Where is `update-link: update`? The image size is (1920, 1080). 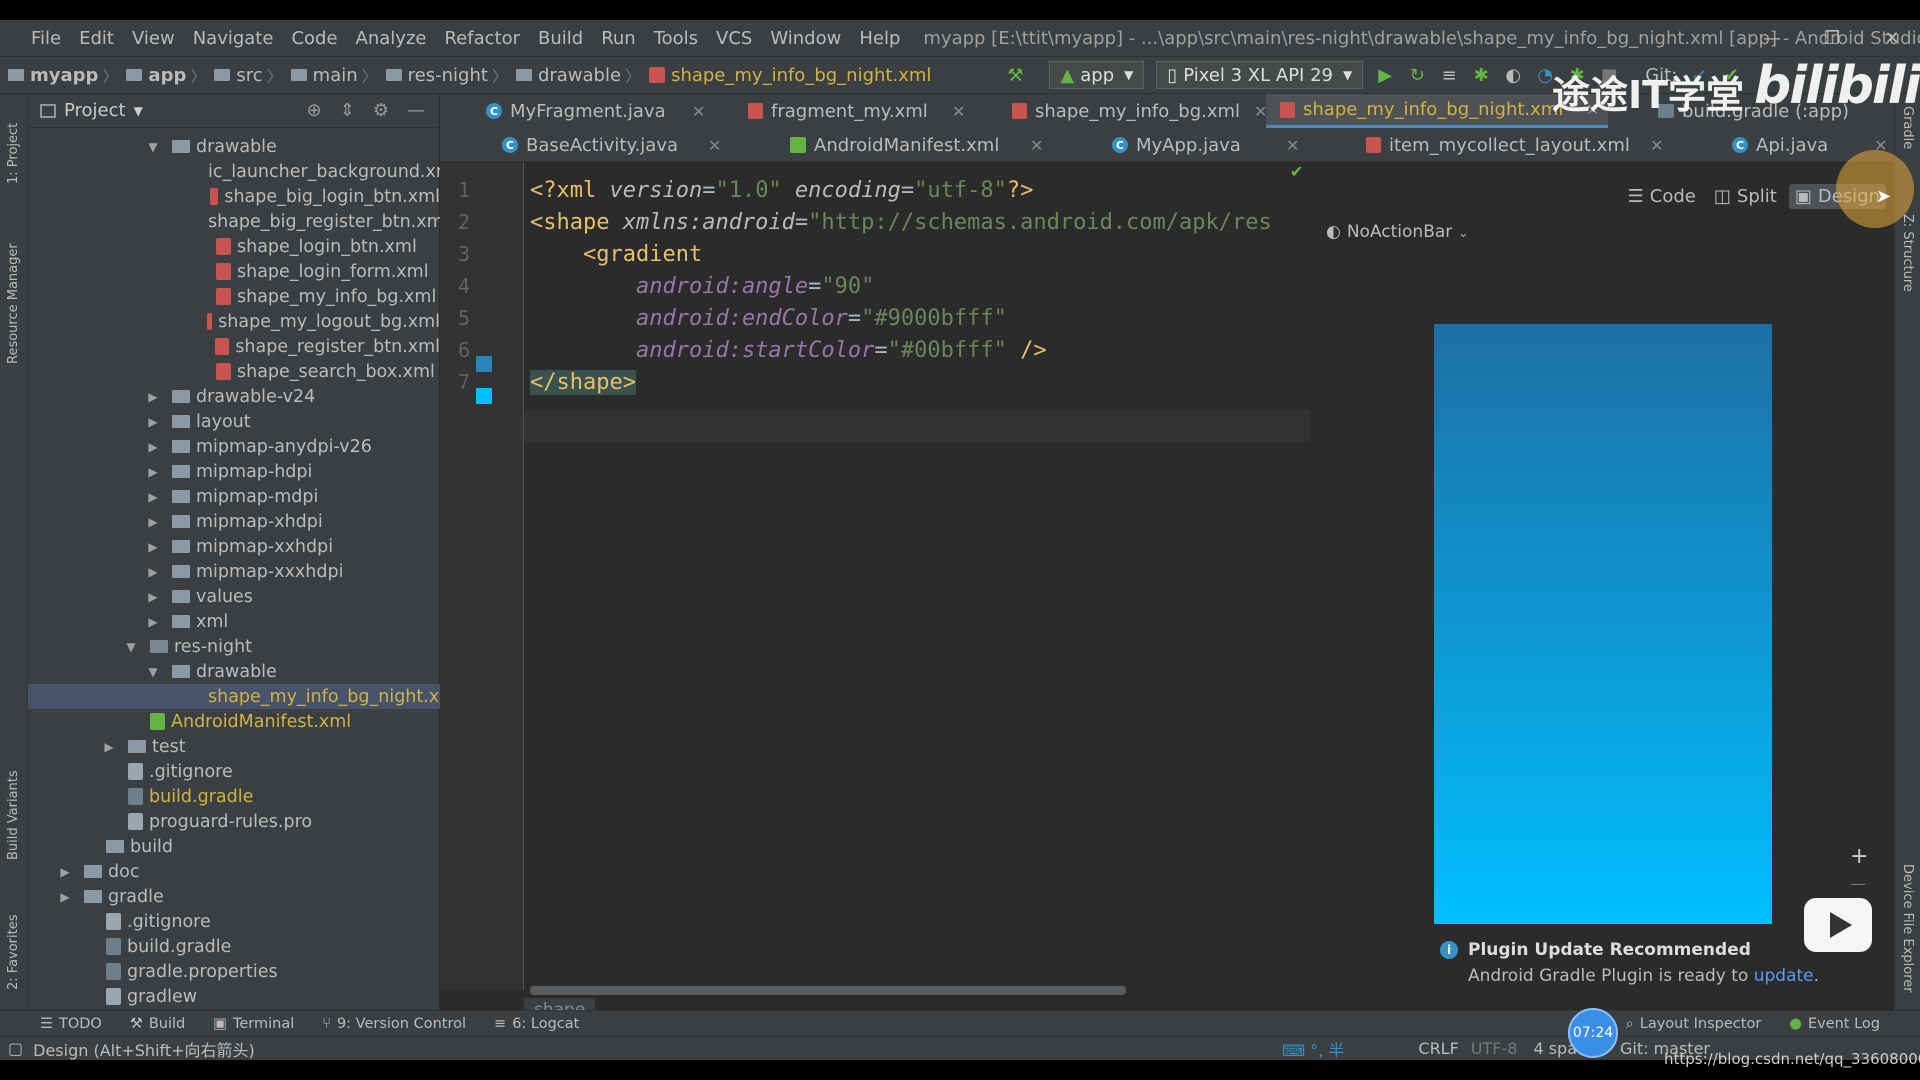 update-link: update is located at coordinates (1784, 976).